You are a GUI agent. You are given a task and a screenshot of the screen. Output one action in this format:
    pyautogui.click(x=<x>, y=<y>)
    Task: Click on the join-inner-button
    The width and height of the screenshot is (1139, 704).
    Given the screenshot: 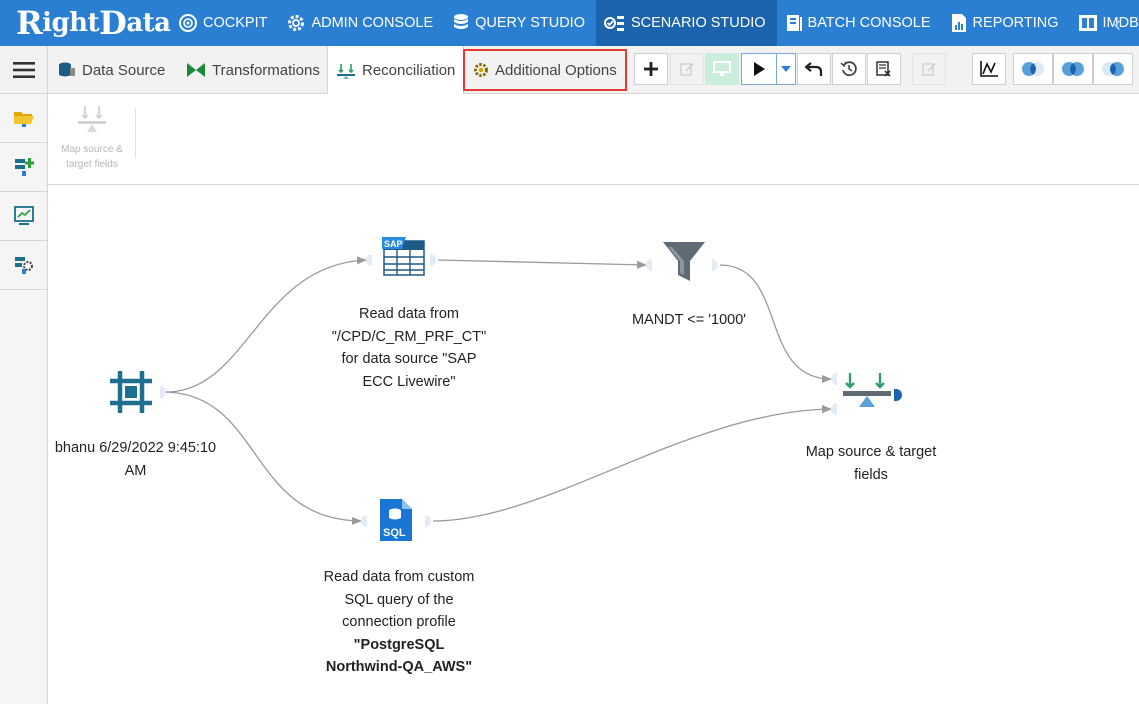 What is the action you would take?
    pyautogui.click(x=1073, y=69)
    